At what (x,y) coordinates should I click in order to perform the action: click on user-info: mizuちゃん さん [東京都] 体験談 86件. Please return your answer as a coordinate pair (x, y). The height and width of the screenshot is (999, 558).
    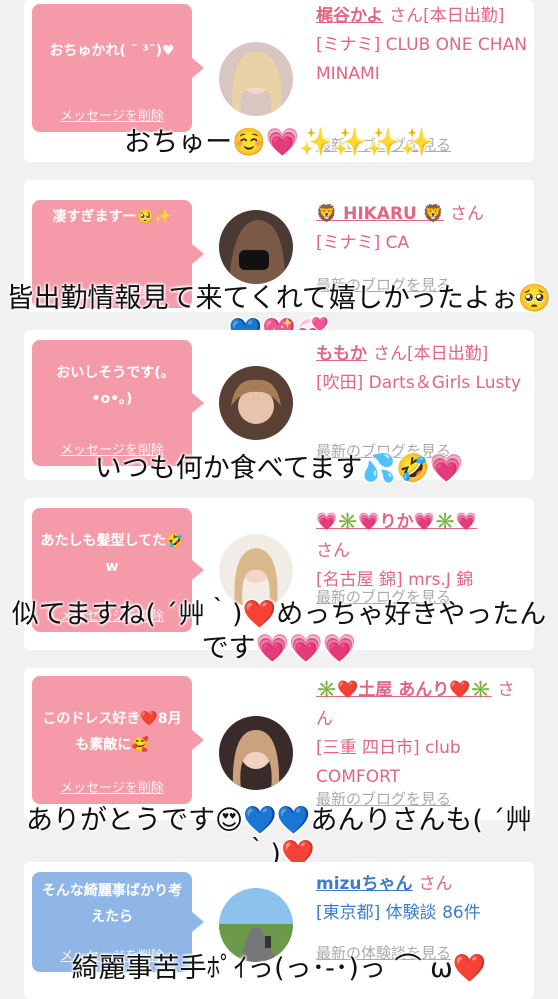
    Looking at the image, I should click on (422, 899).